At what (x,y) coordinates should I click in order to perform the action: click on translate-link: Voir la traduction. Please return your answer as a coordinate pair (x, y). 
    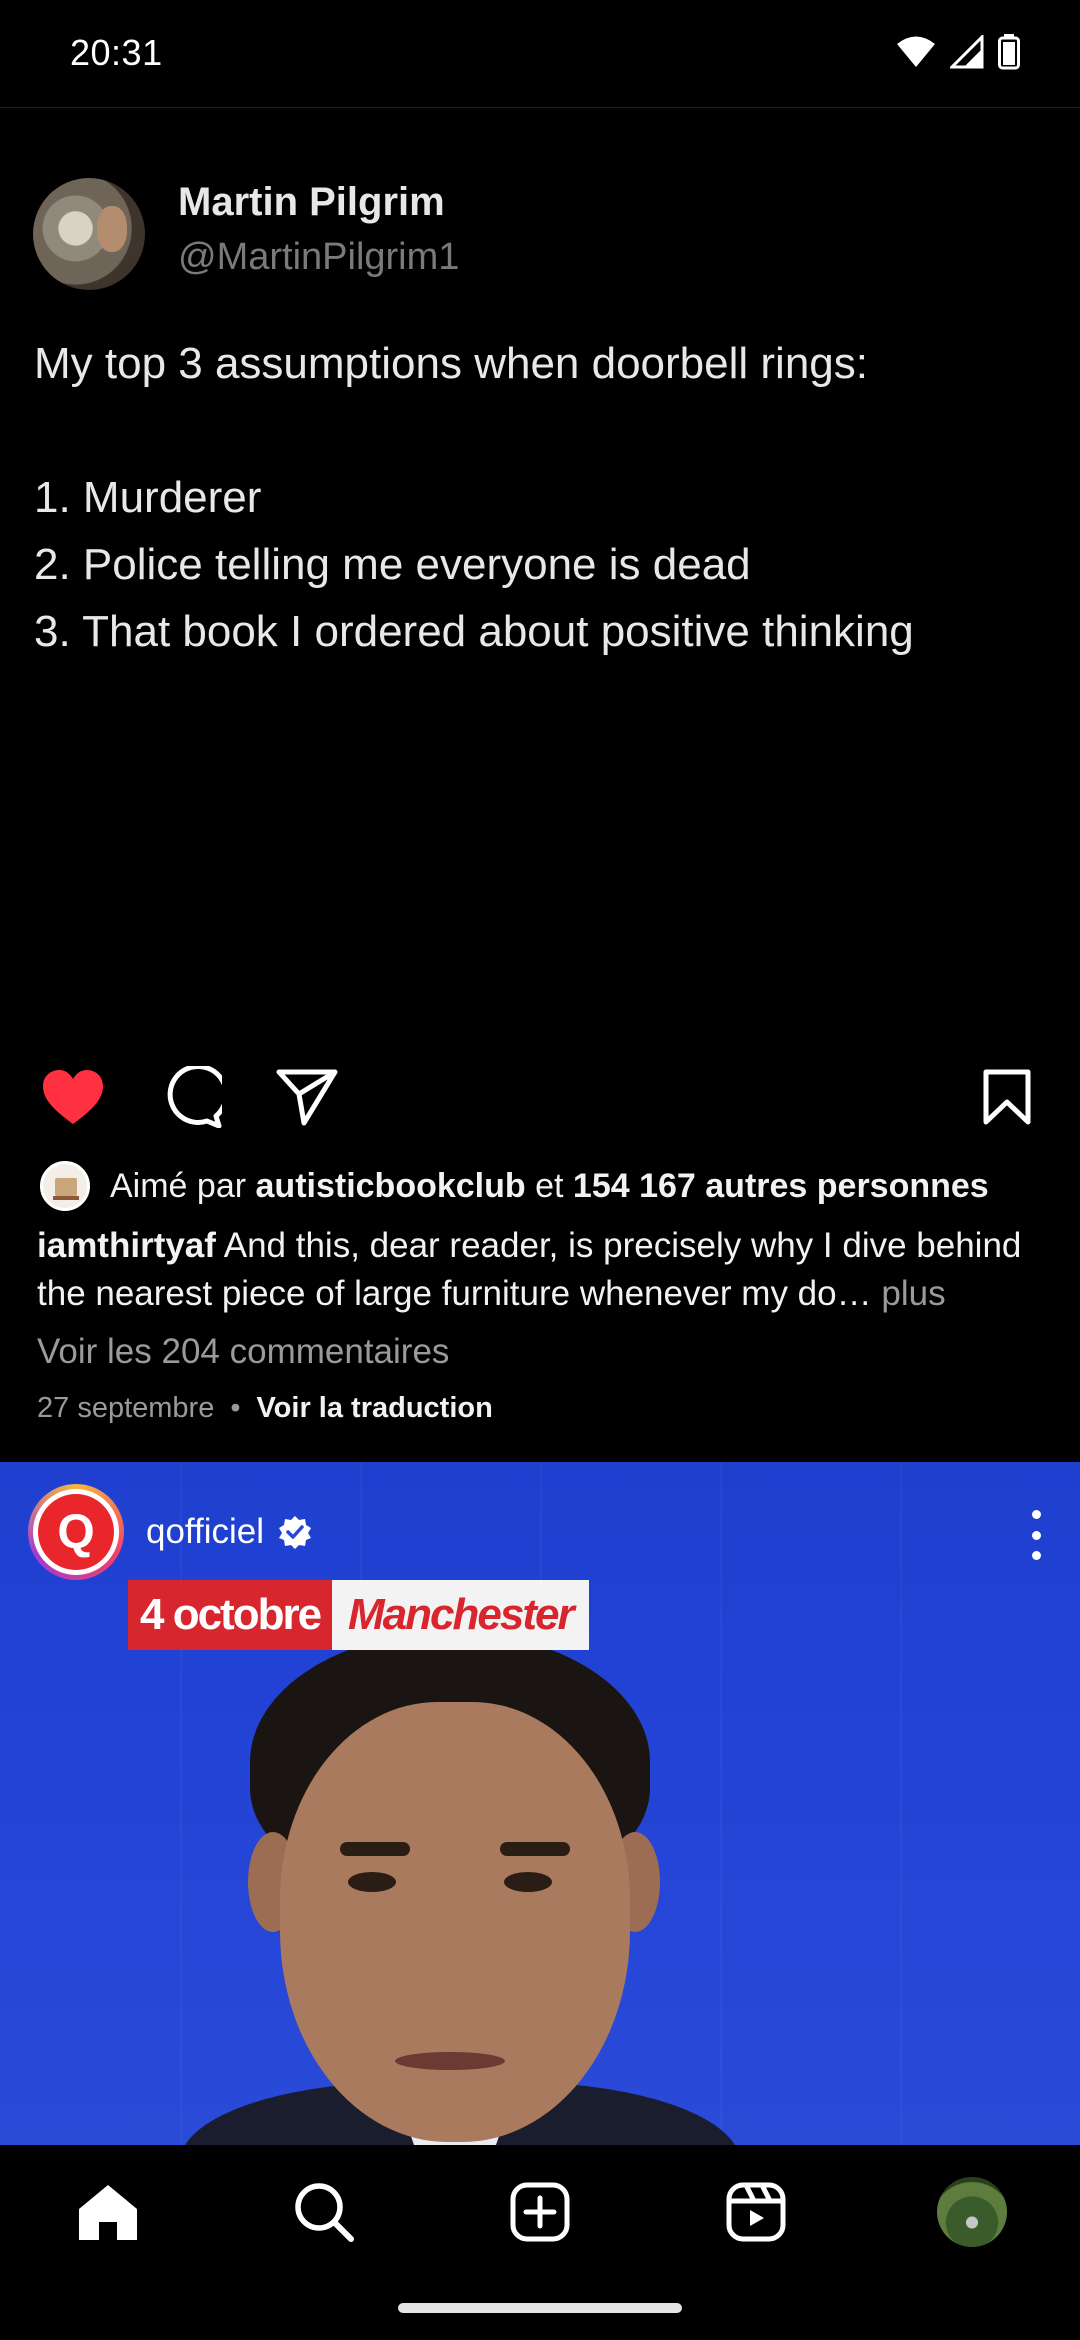
    Looking at the image, I should click on (374, 1408).